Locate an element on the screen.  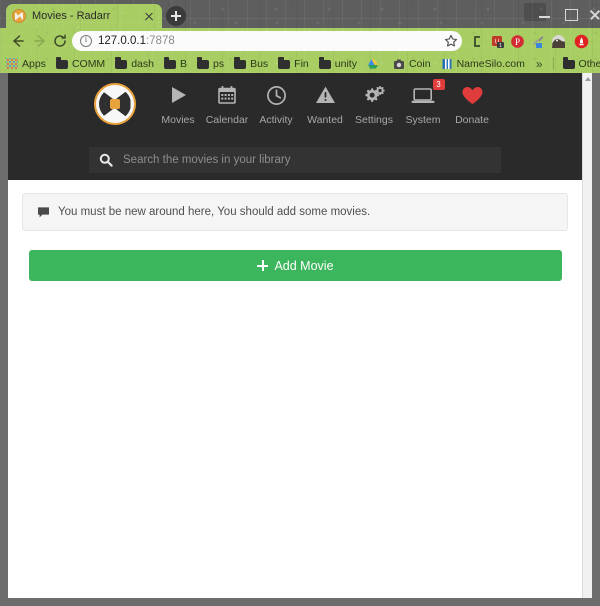
bookmark-label: NameSilo.com is located at coordinates (490, 63).